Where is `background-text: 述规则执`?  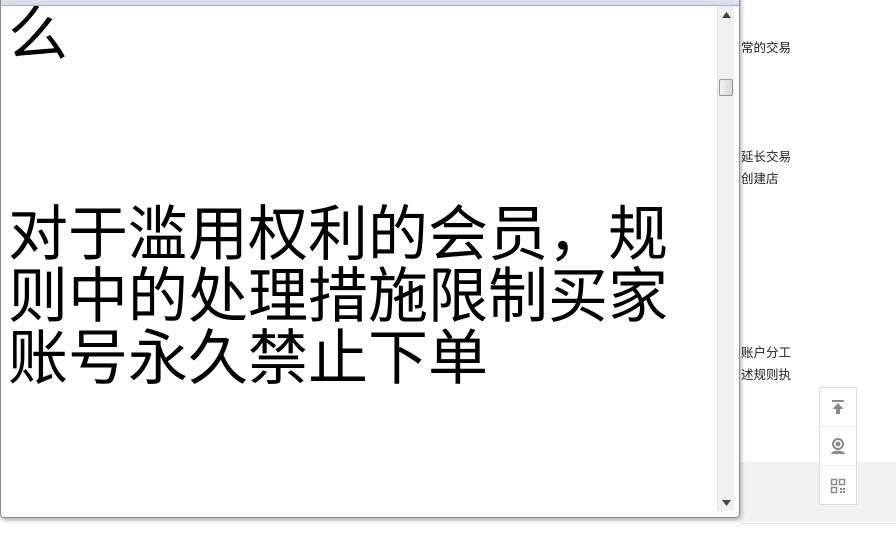
background-text: 述规则执 is located at coordinates (766, 374).